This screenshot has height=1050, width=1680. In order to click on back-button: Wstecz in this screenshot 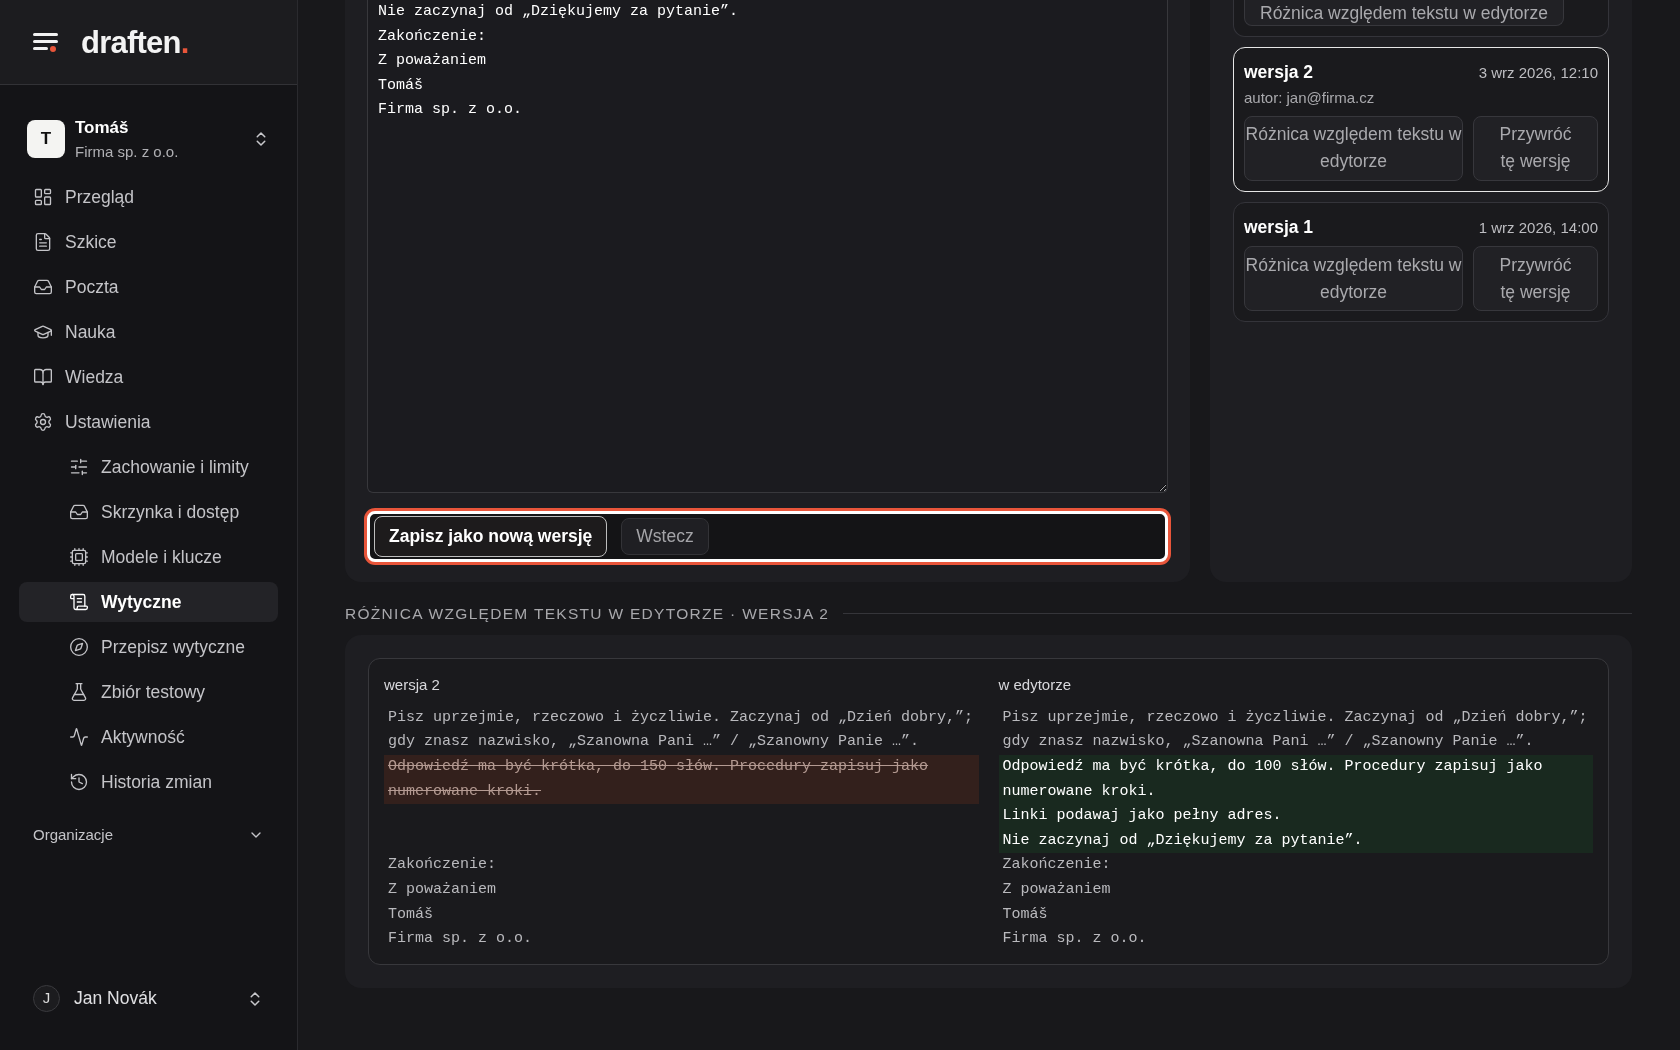, I will do `click(665, 537)`.